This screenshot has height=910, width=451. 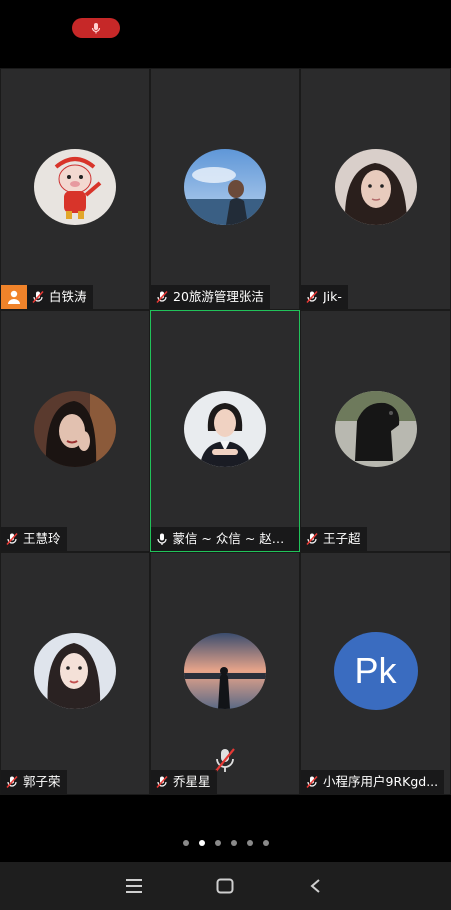 I want to click on participant-tile: 郭子荣, so click(x=75, y=673).